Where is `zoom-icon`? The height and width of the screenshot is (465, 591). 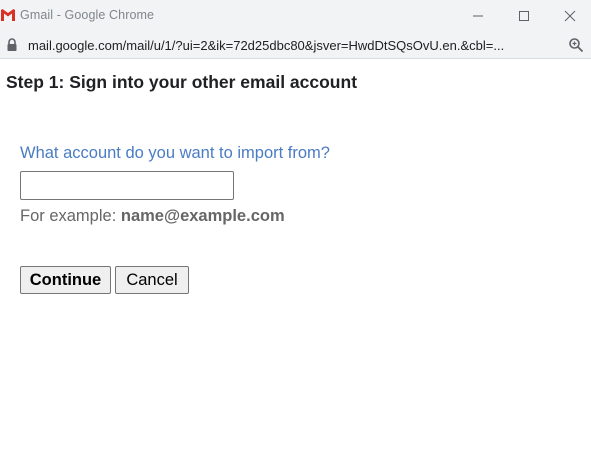 zoom-icon is located at coordinates (576, 45).